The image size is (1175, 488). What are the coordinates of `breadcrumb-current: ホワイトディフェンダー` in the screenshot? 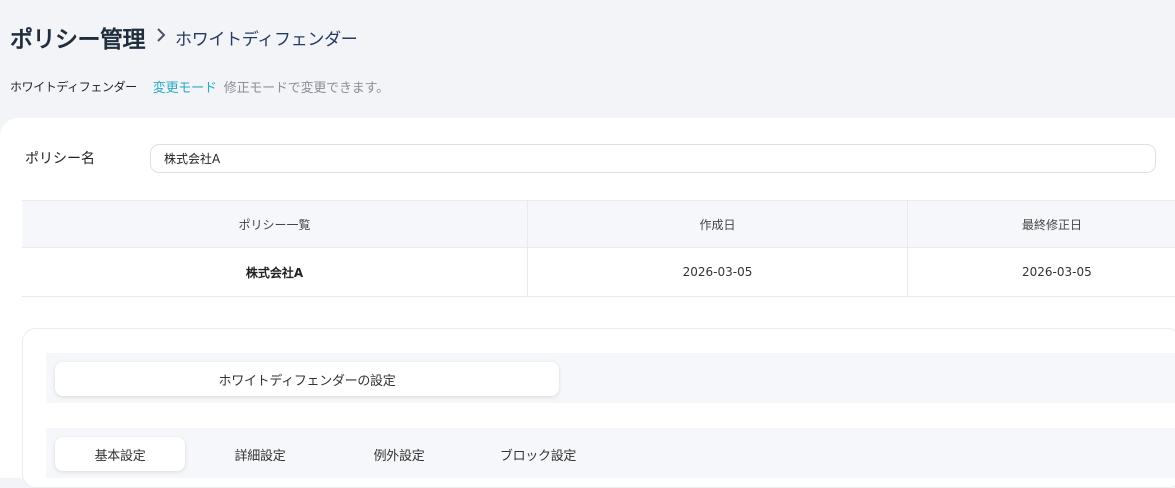 It's located at (266, 37).